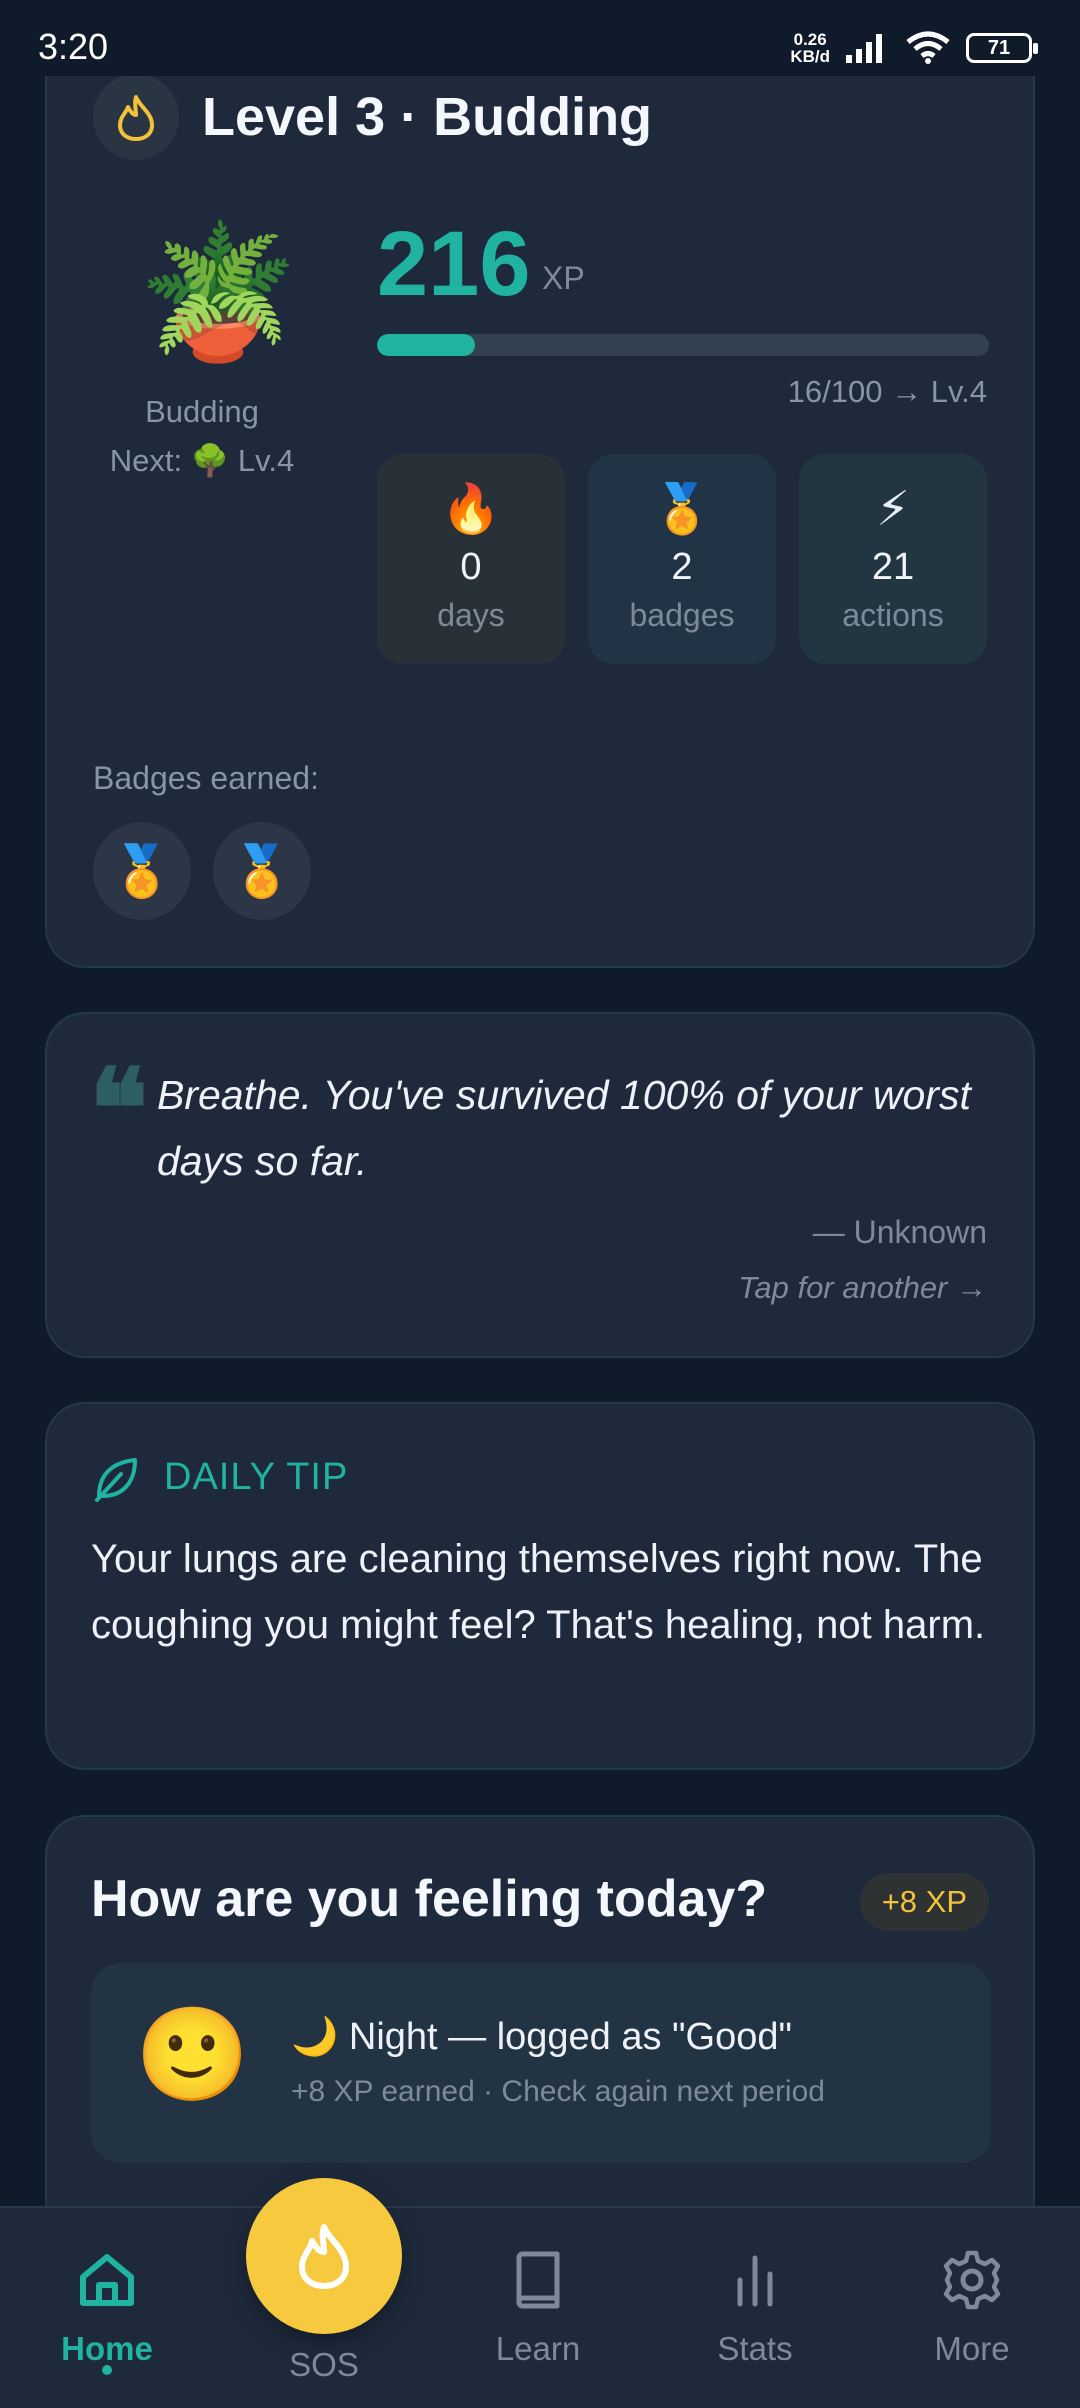 The image size is (1080, 2408). I want to click on stat-actions-value: 21, so click(893, 567).